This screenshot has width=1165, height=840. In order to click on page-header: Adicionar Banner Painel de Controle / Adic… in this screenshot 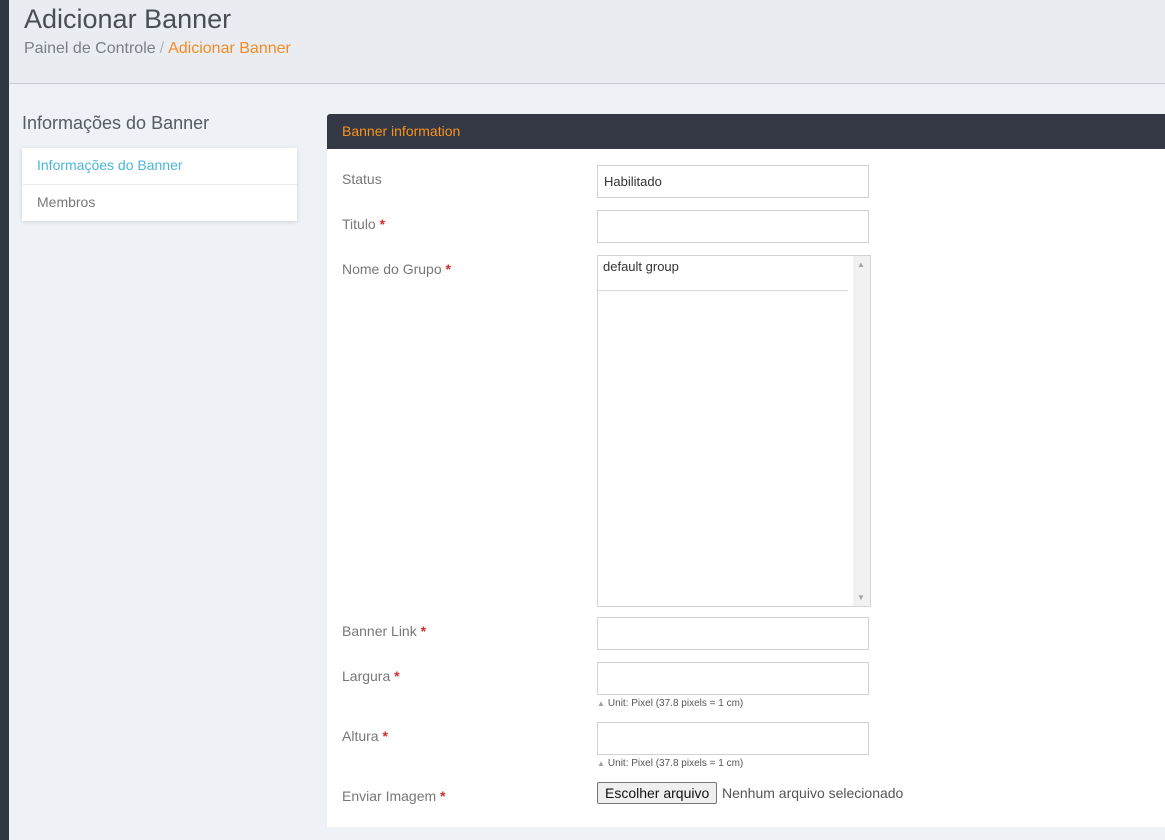, I will do `click(587, 42)`.